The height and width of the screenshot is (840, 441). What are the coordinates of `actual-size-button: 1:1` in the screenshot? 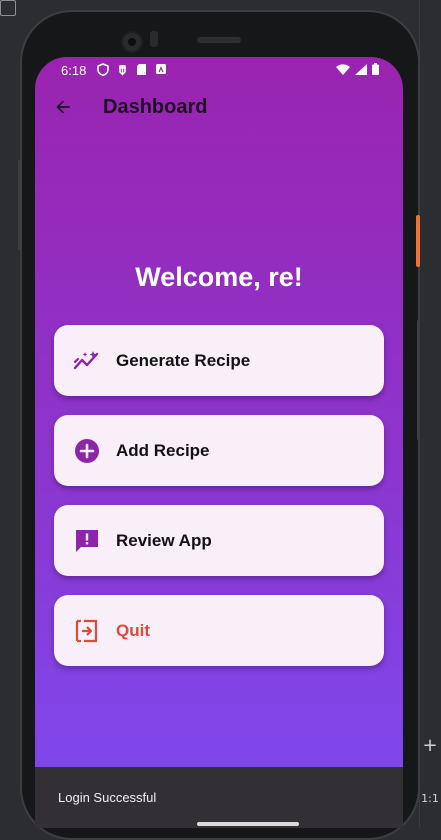 It's located at (430, 798).